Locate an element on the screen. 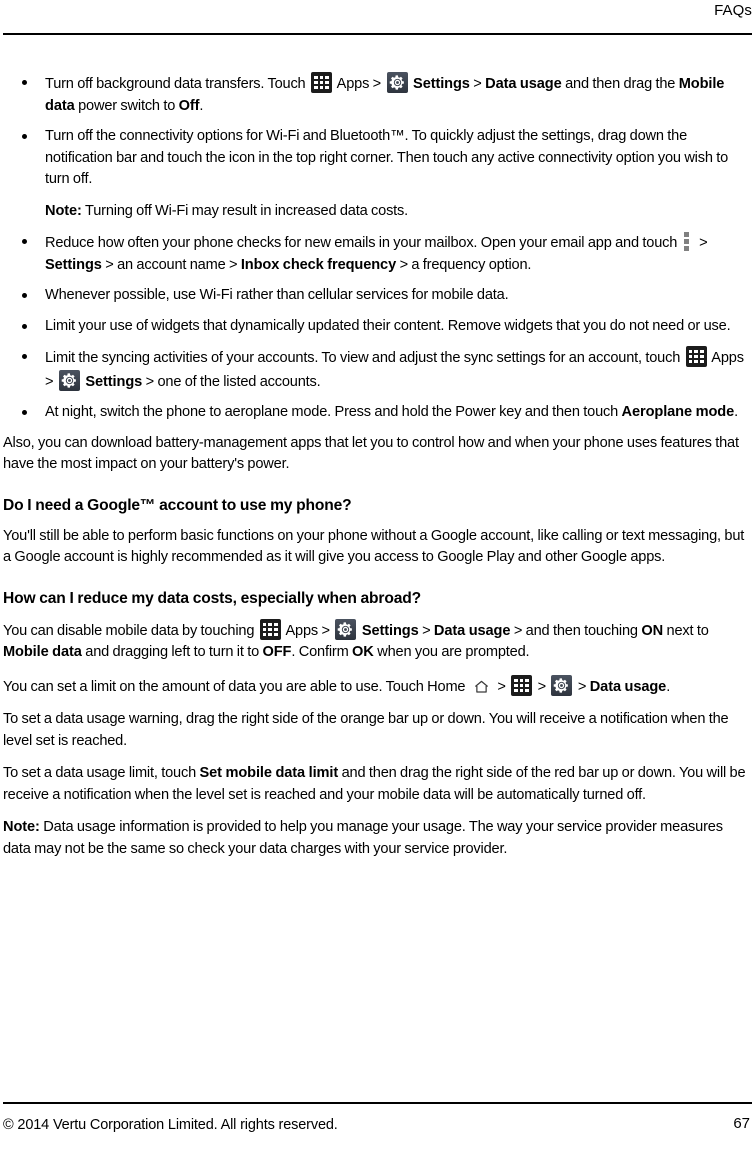  header-divider is located at coordinates (377, 34).